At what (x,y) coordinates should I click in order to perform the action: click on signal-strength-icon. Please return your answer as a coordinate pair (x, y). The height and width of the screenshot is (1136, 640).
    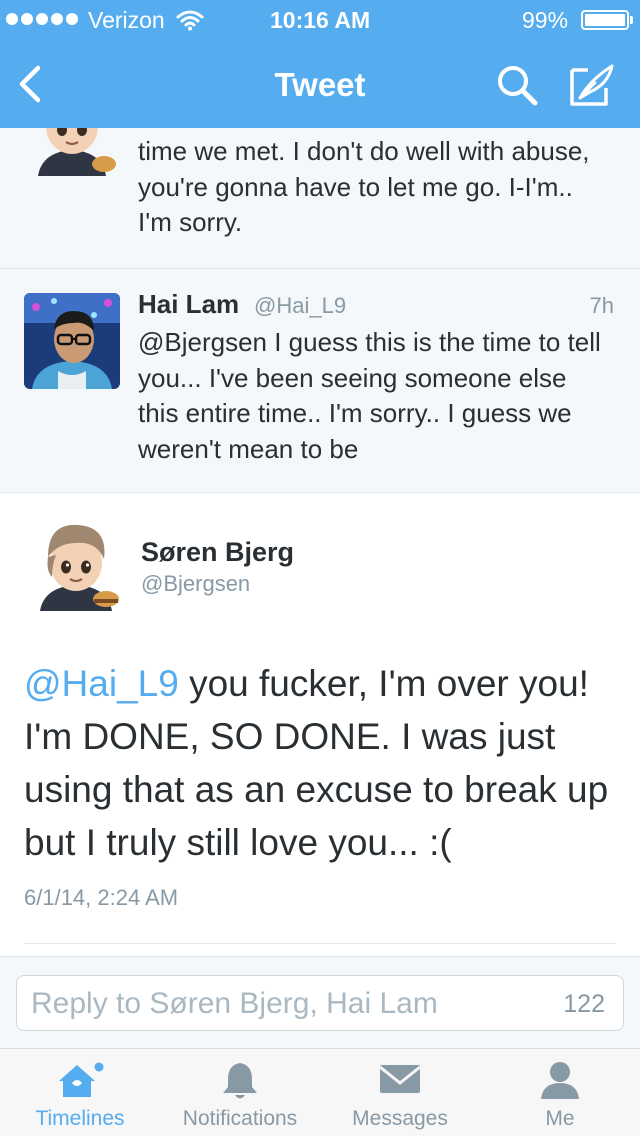
    Looking at the image, I should click on (42, 19).